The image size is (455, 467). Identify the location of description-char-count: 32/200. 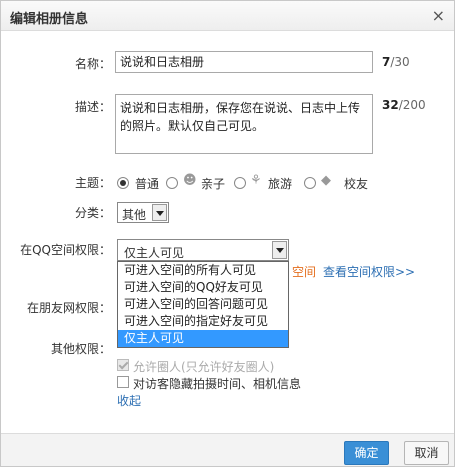
(404, 105).